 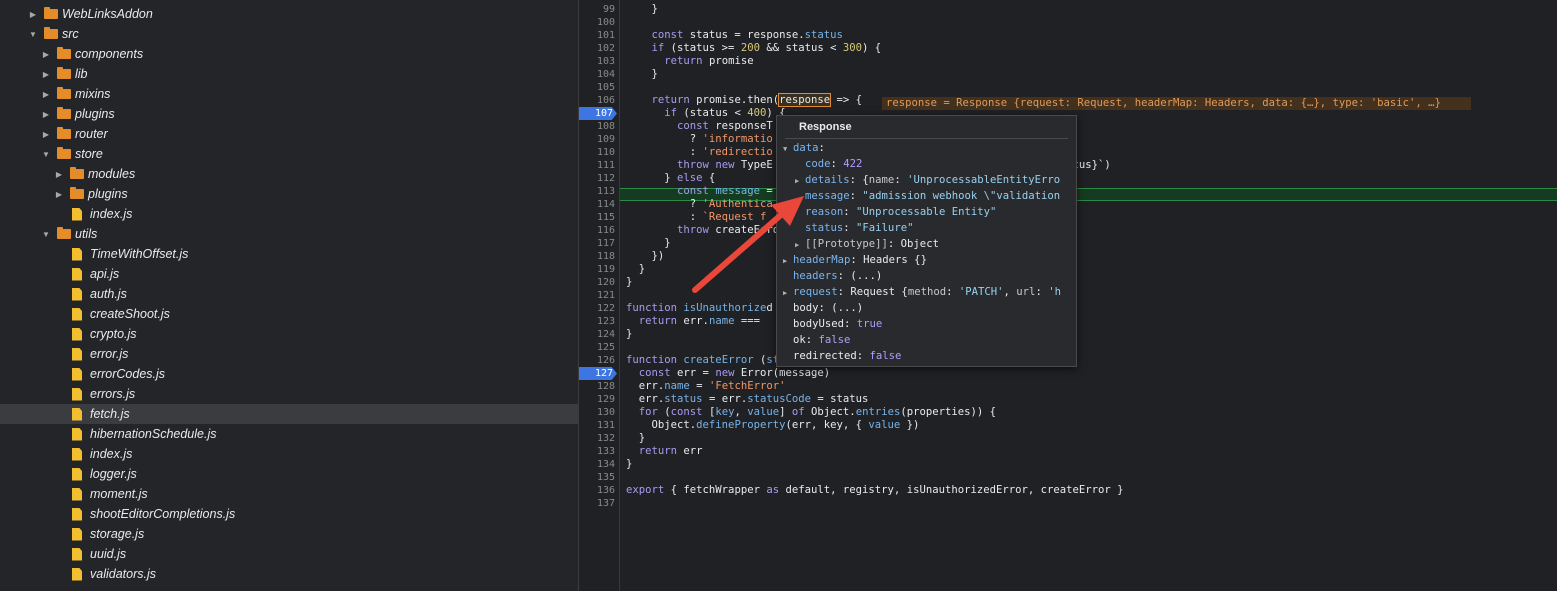 What do you see at coordinates (597, 87) in the screenshot?
I see `line-number: 105` at bounding box center [597, 87].